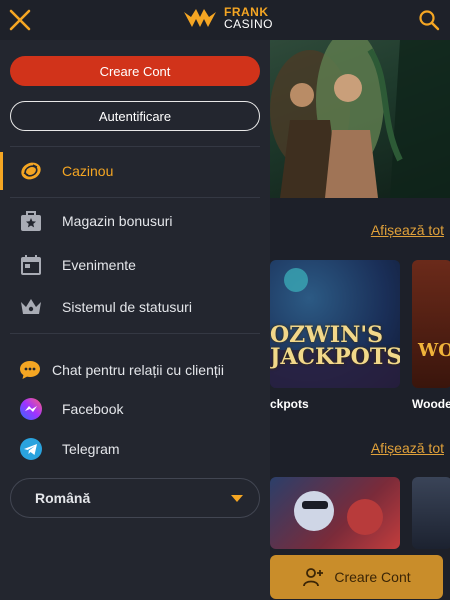 This screenshot has height=600, width=450. Describe the element at coordinates (431, 324) in the screenshot. I see `game-card-wooden: WO` at that location.